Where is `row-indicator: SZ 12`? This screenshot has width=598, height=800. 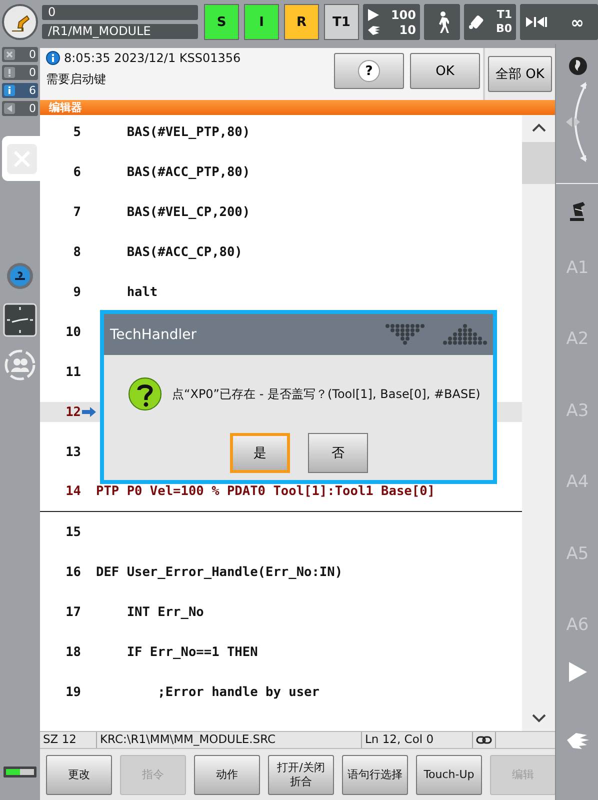
row-indicator: SZ 12 is located at coordinates (68, 740).